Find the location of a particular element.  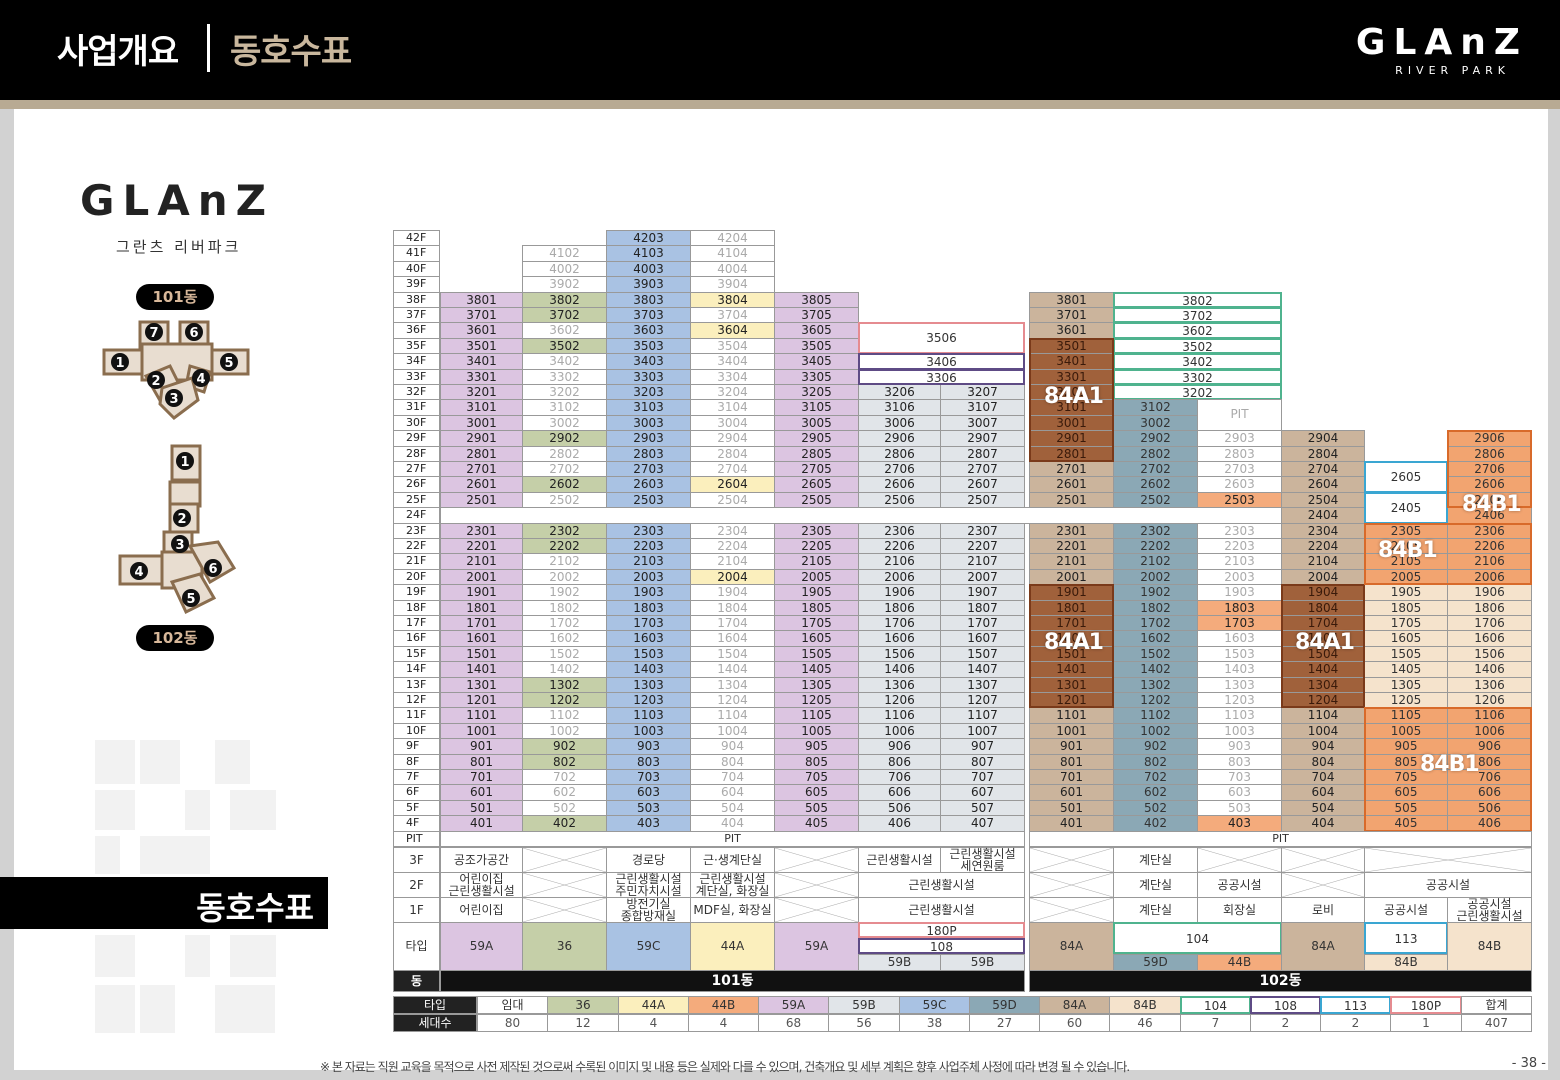

type-label-84: 84B1 is located at coordinates (1450, 764).